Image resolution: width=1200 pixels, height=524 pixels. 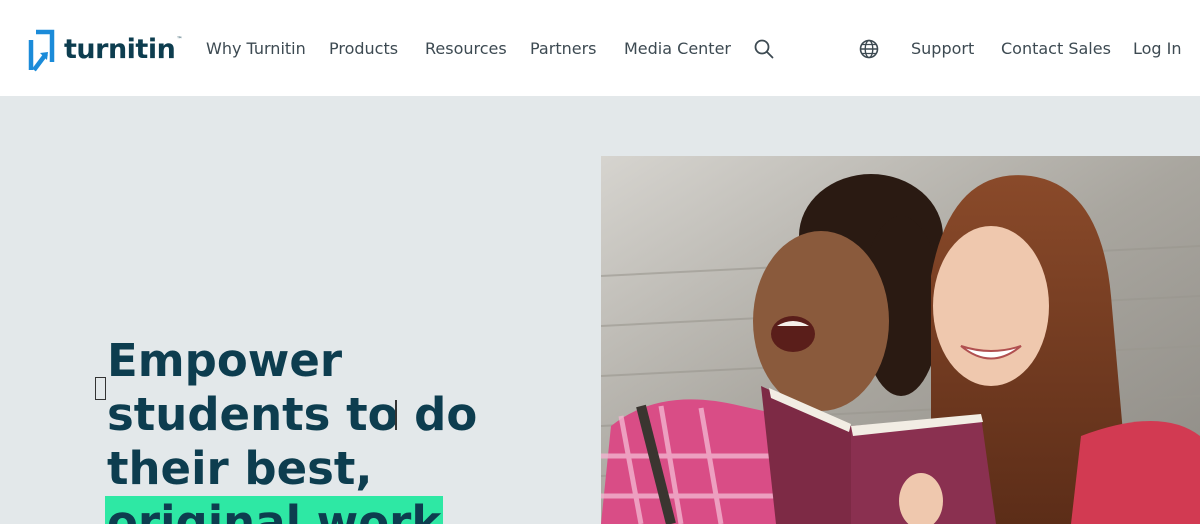 I want to click on nav-contact-sales: Contact Sales, so click(x=1056, y=49).